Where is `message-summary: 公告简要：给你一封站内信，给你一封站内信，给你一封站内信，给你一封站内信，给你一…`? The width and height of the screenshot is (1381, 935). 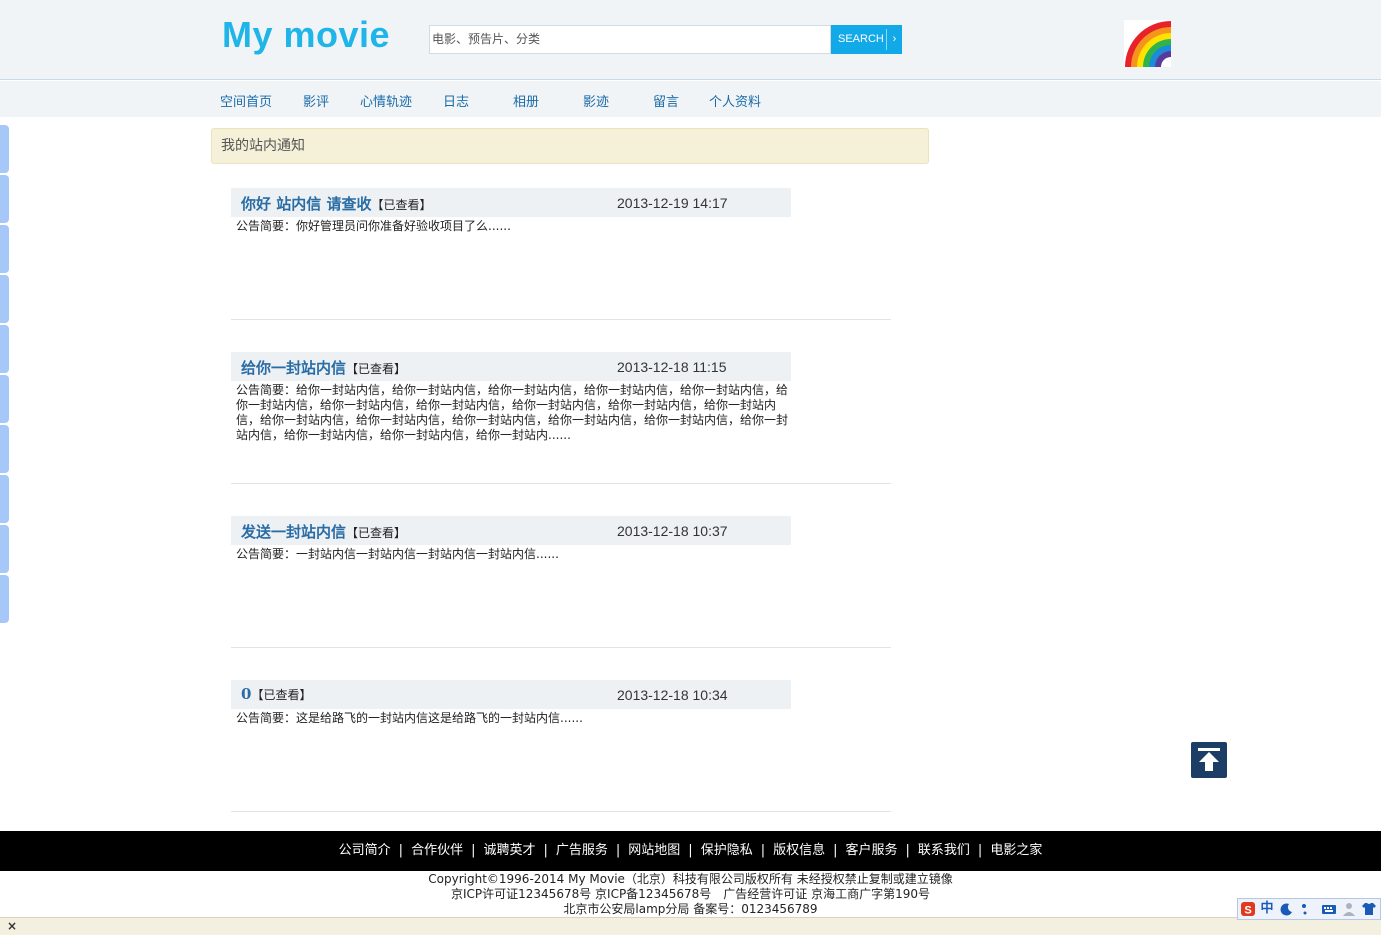 message-summary: 公告简要：给你一封站内信，给你一封站内信，给你一封站内信，给你一封站内信，给你一… is located at coordinates (512, 412).